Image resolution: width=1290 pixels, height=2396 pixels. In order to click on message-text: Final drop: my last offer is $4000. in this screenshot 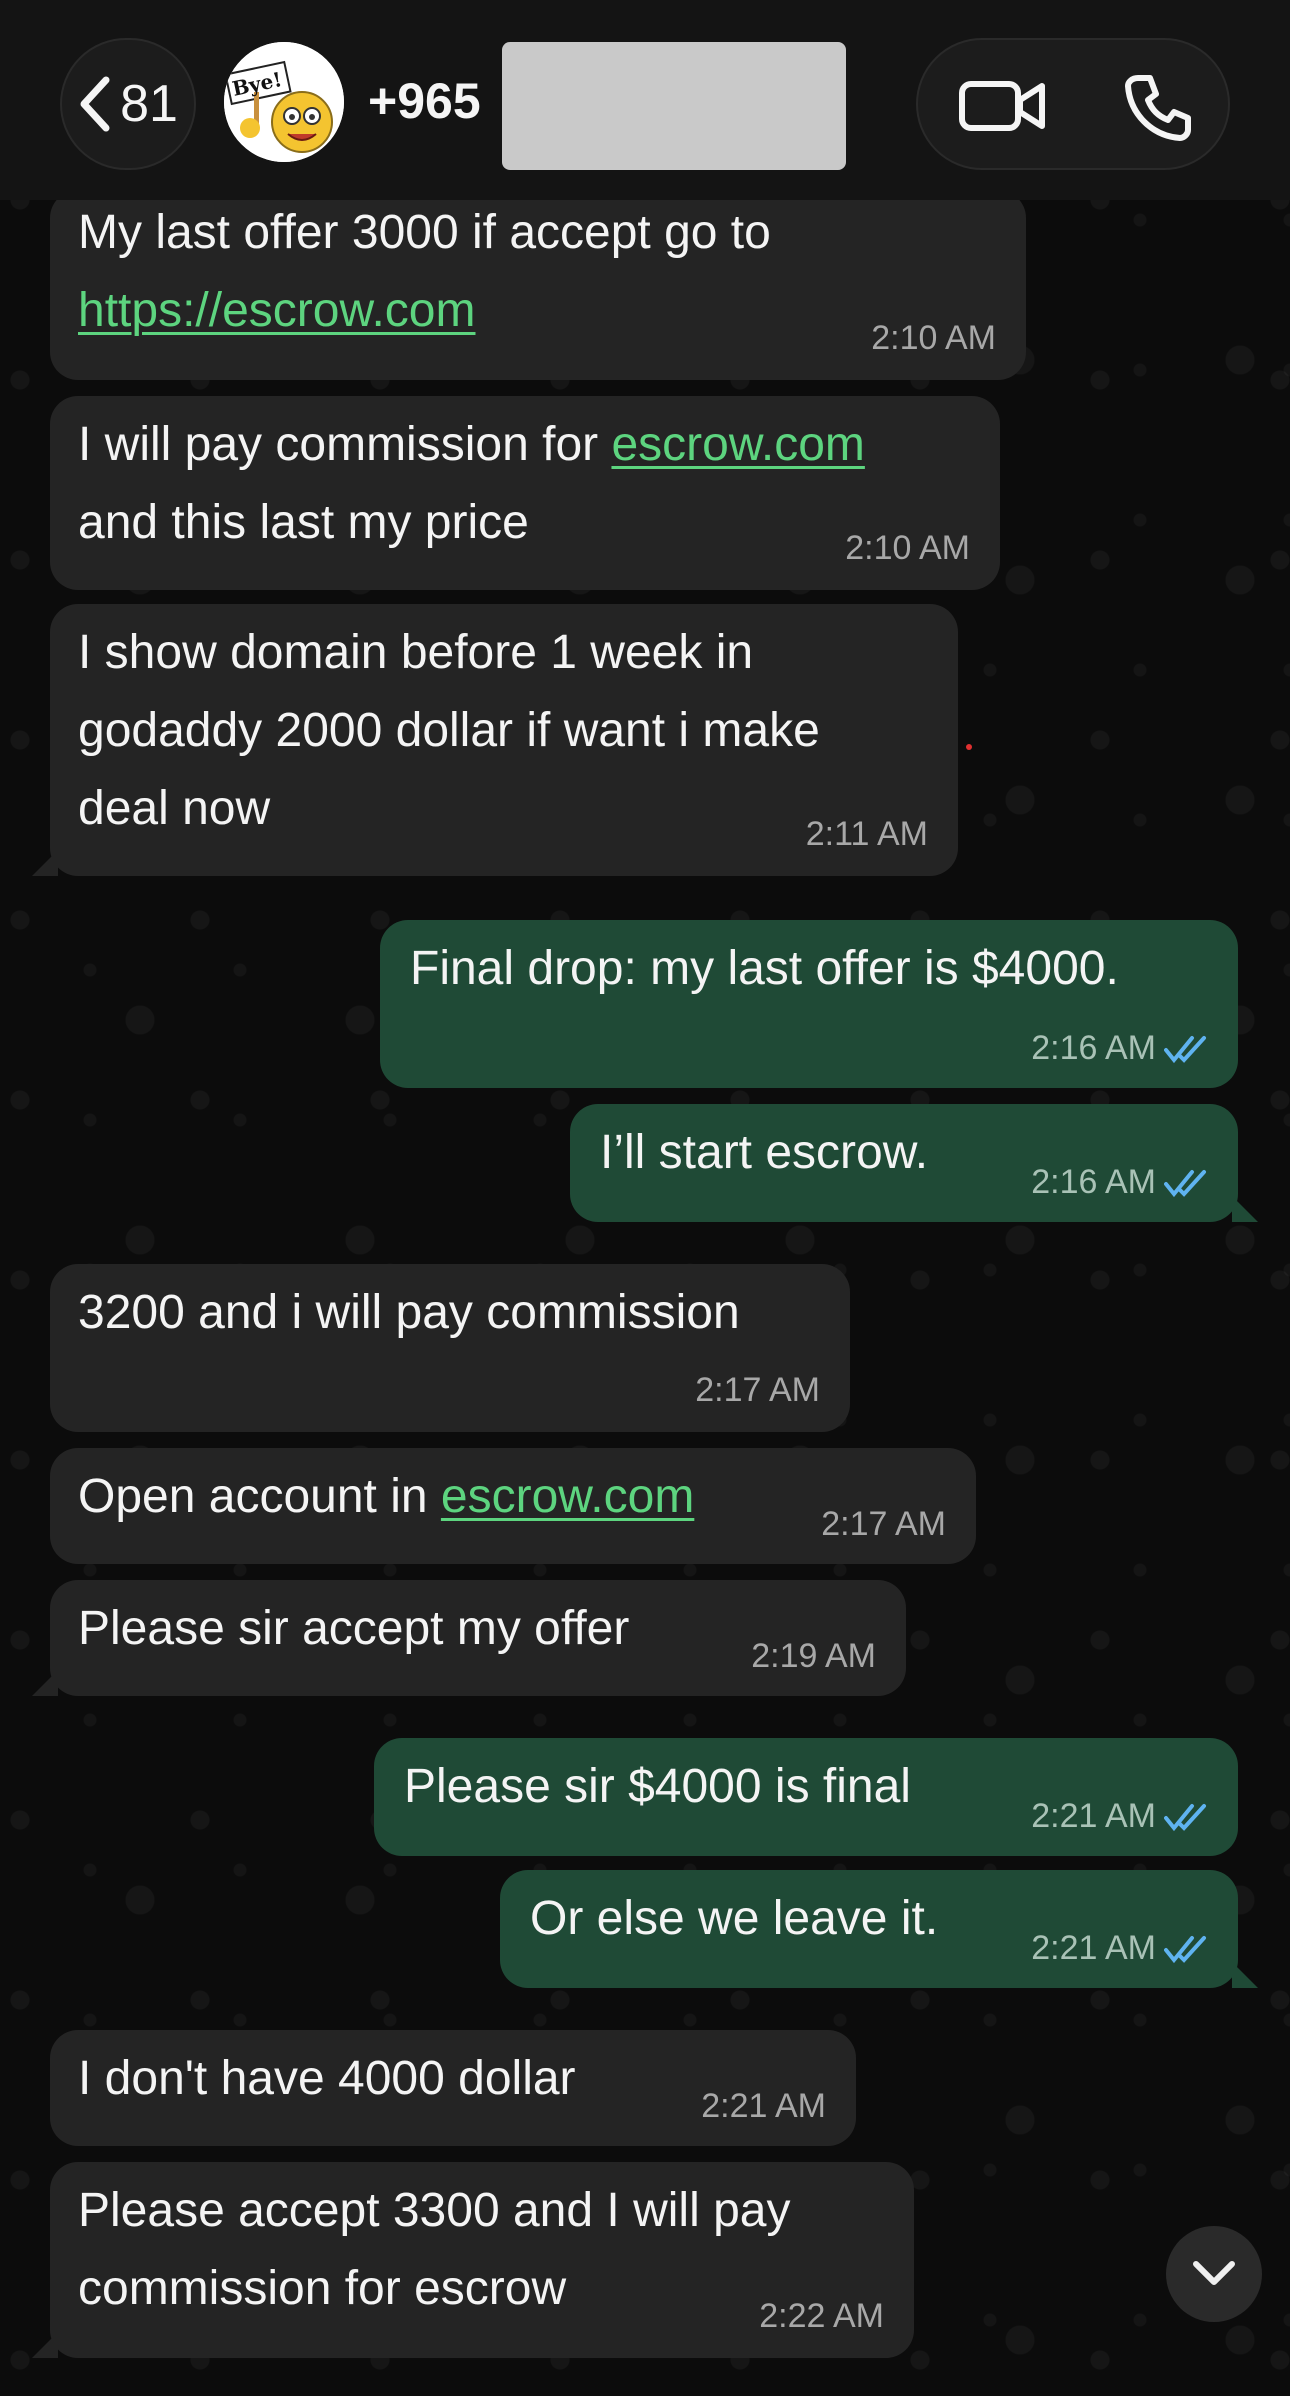, I will do `click(764, 968)`.